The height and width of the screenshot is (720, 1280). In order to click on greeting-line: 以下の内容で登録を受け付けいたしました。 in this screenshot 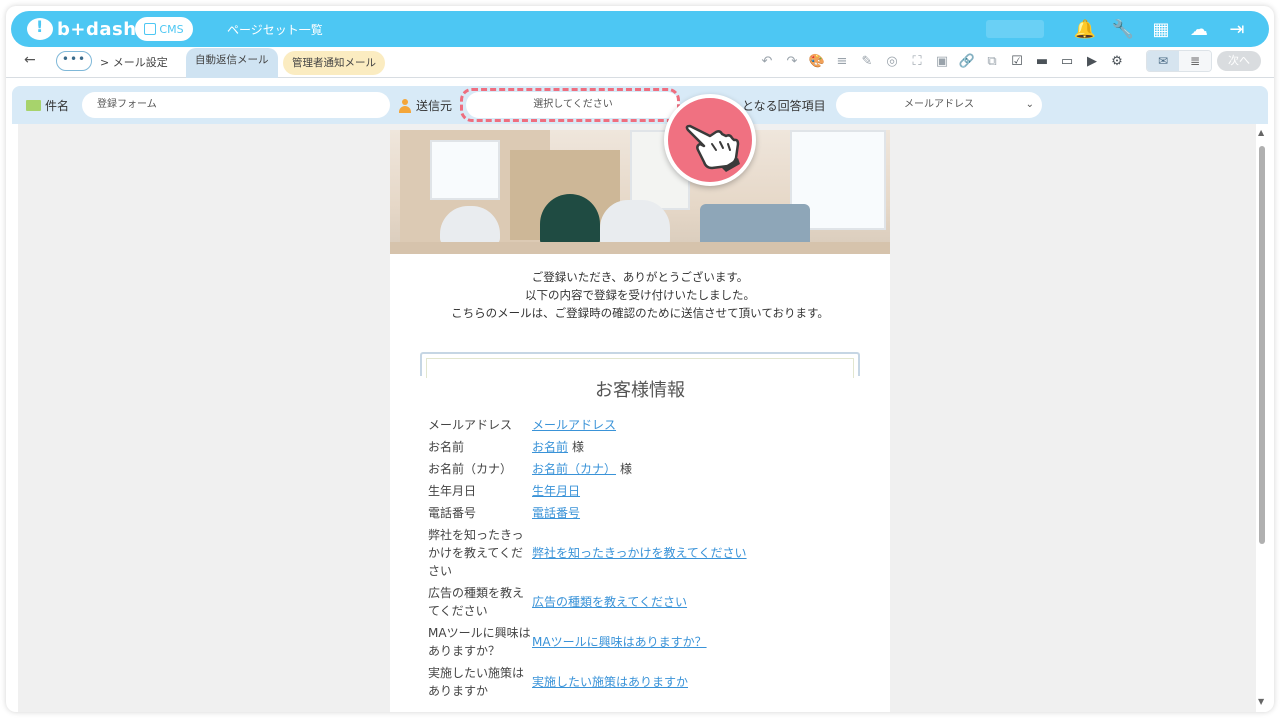, I will do `click(640, 295)`.